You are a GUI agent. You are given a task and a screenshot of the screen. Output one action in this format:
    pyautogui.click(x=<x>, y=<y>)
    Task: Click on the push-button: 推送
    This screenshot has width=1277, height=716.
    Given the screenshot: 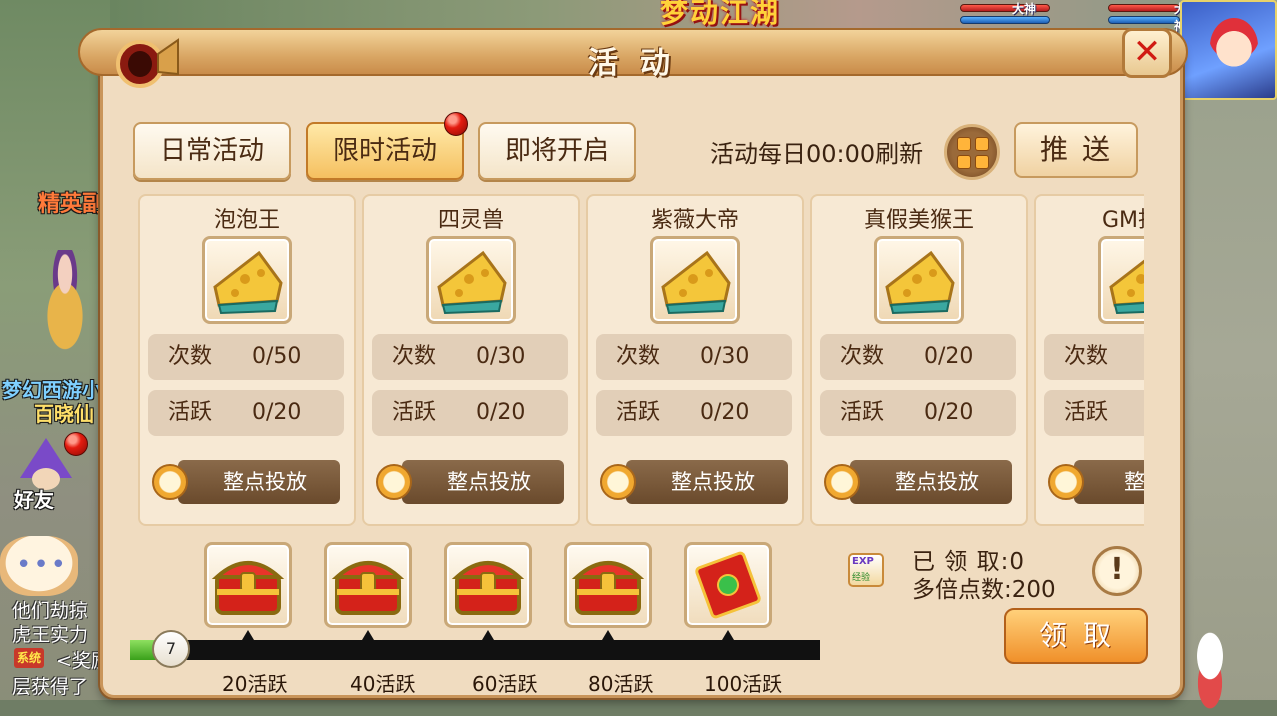 What is the action you would take?
    pyautogui.click(x=1076, y=150)
    